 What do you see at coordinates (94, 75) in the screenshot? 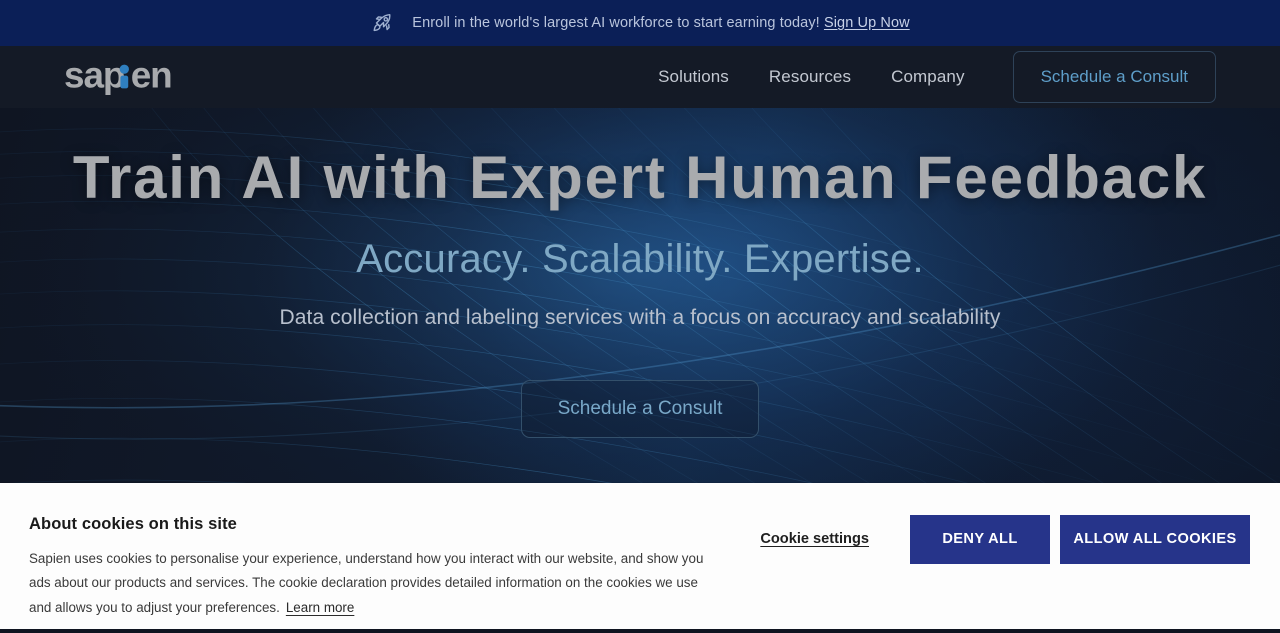
I see `svg-text: sap` at bounding box center [94, 75].